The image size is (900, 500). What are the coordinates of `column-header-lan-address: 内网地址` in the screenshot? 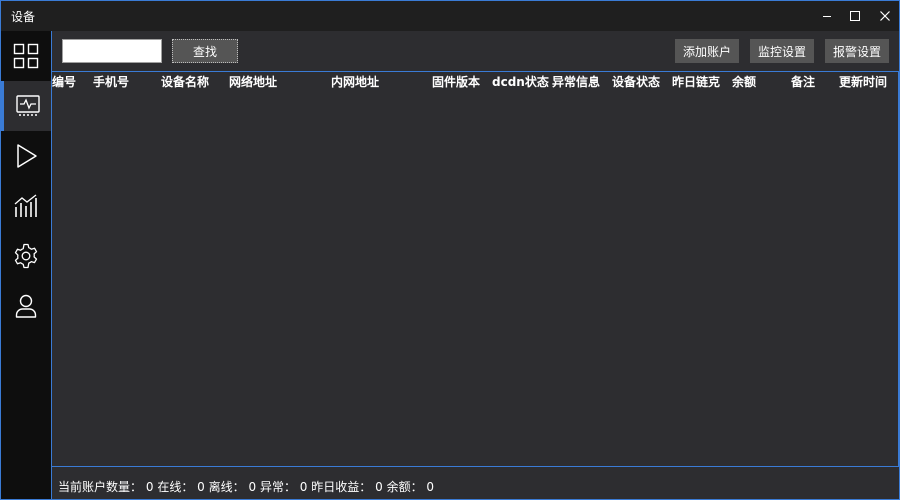 It's located at (355, 81).